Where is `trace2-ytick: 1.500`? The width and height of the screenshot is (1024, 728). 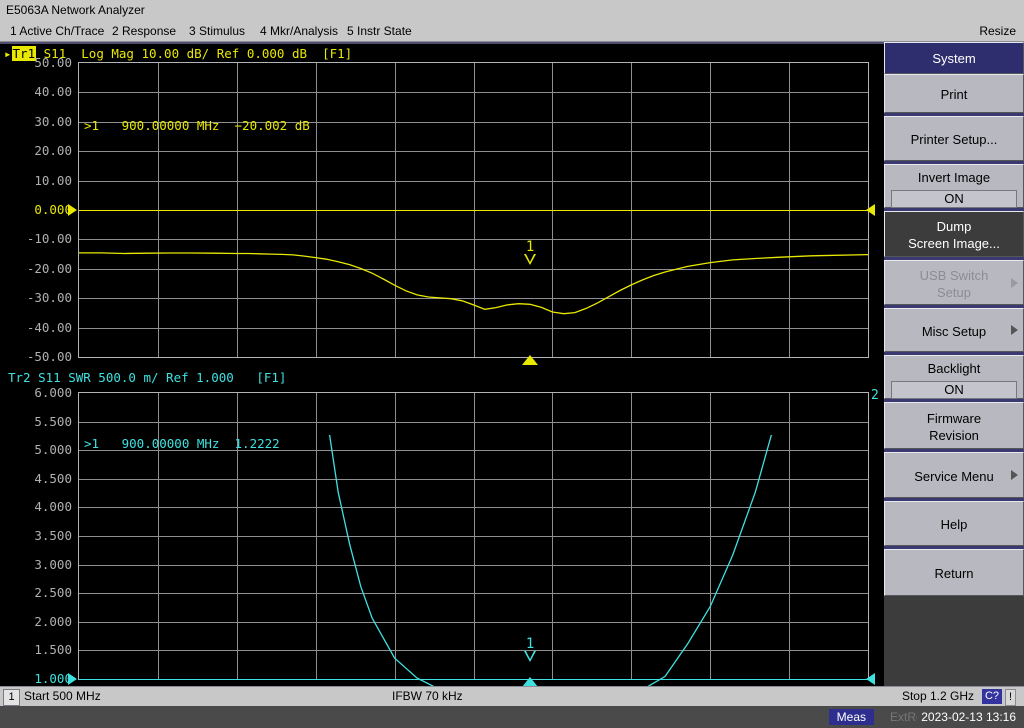
trace2-ytick: 1.500 is located at coordinates (53, 649).